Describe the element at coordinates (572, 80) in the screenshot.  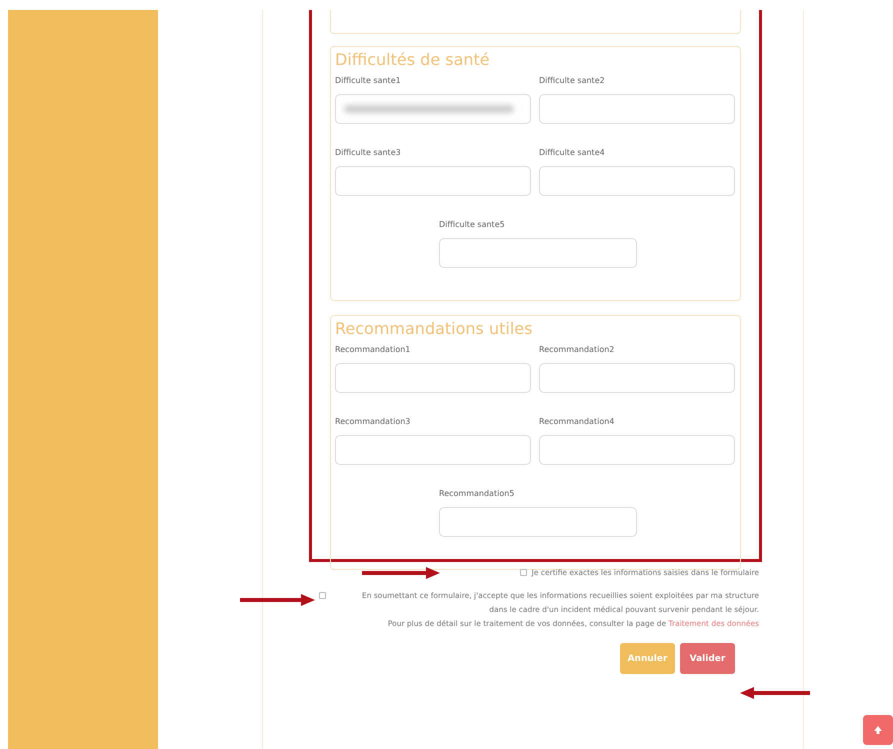
I see `field-label: Difficulte sante2` at that location.